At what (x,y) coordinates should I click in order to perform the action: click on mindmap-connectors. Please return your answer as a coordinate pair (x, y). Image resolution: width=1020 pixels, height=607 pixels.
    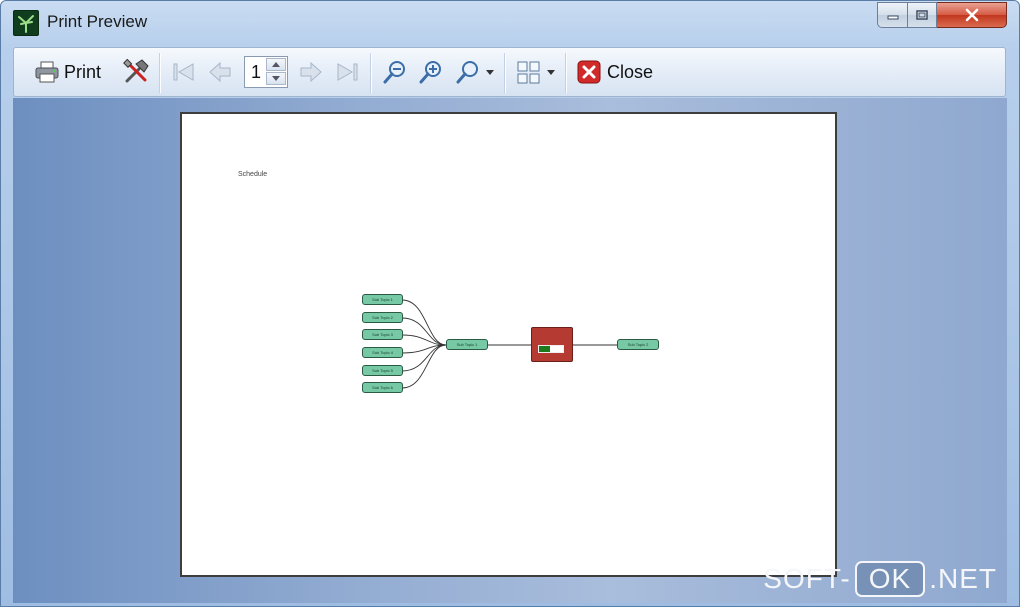
    Looking at the image, I should click on (509, 344).